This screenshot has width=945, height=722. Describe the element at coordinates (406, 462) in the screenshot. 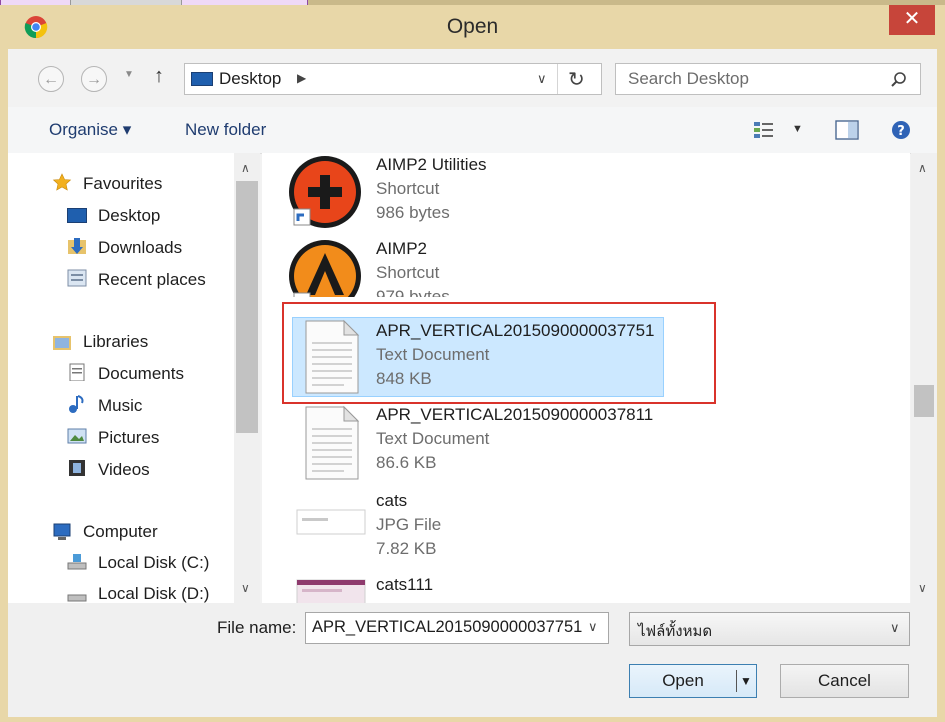

I see `file-size: 86.6 KB` at that location.